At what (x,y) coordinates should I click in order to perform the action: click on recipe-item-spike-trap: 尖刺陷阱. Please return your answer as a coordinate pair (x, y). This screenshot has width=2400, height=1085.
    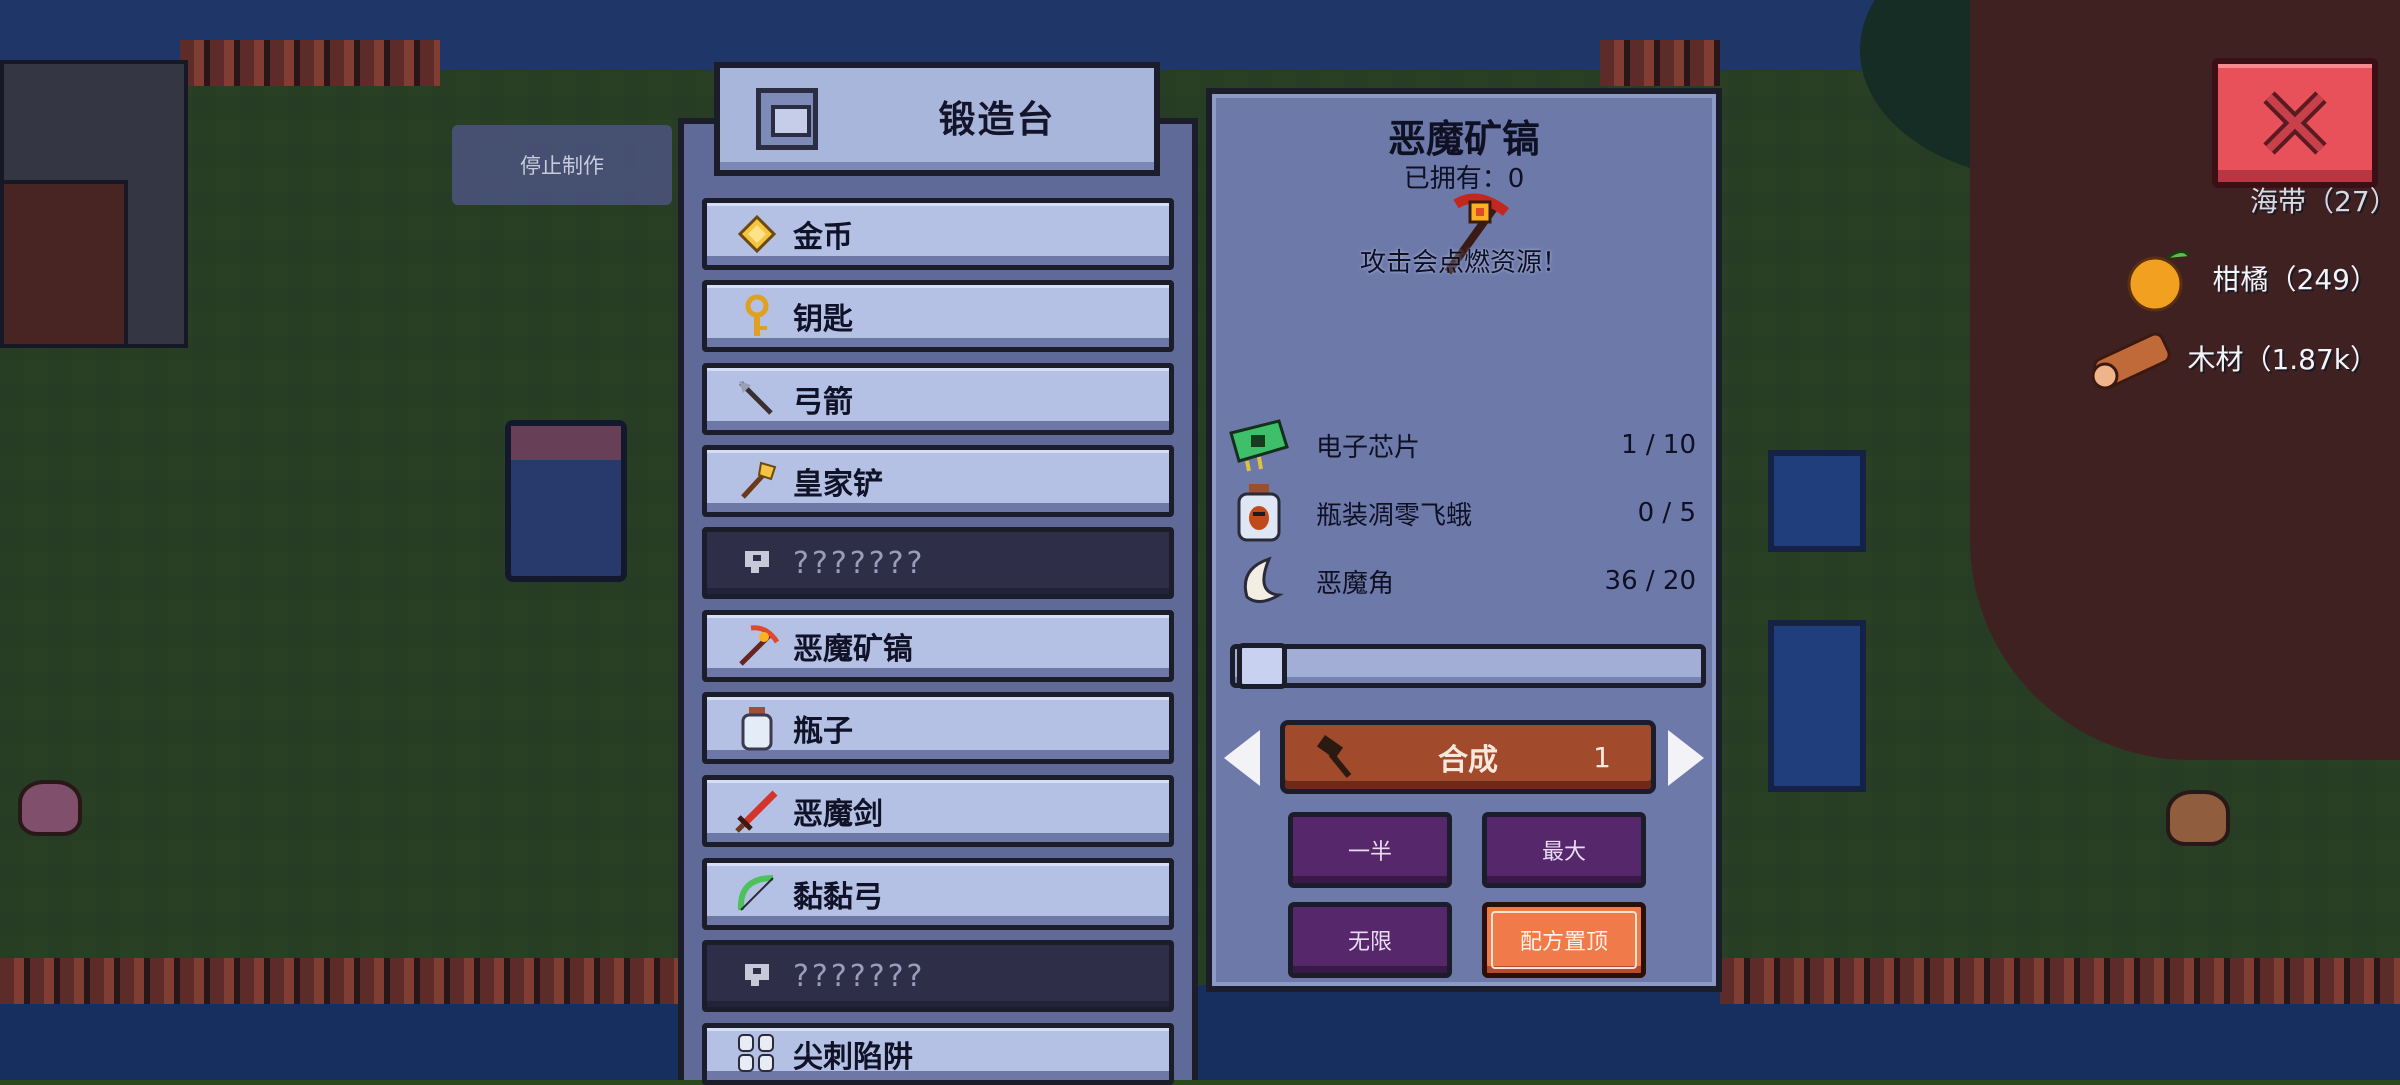
    Looking at the image, I should click on (938, 1054).